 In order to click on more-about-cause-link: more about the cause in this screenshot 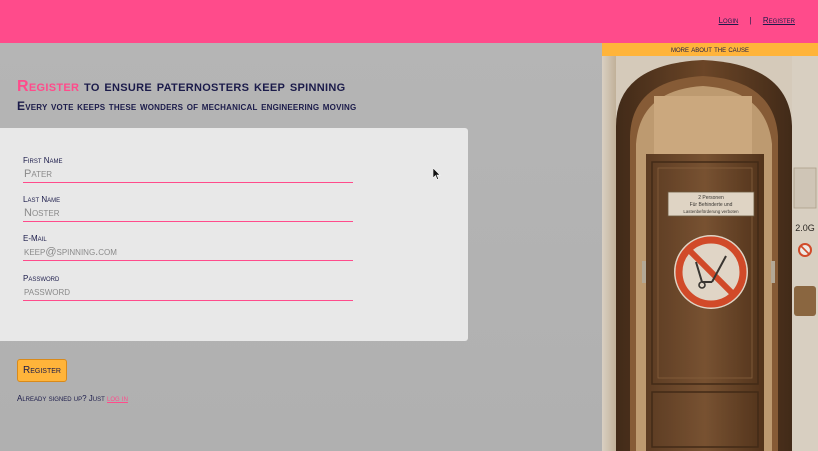, I will do `click(710, 49)`.